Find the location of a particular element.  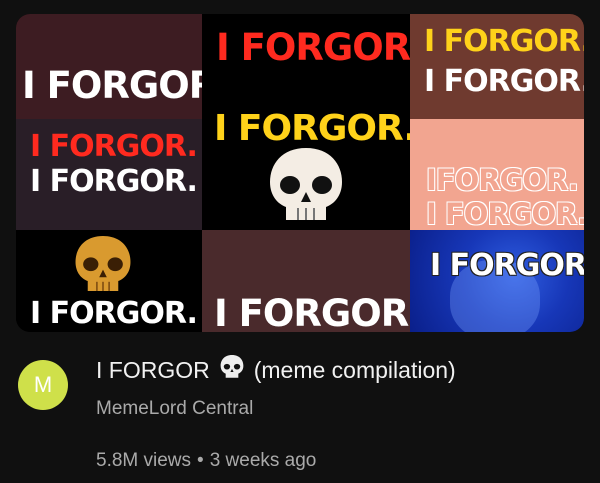

upload-age: 3 weeks ago is located at coordinates (263, 460).